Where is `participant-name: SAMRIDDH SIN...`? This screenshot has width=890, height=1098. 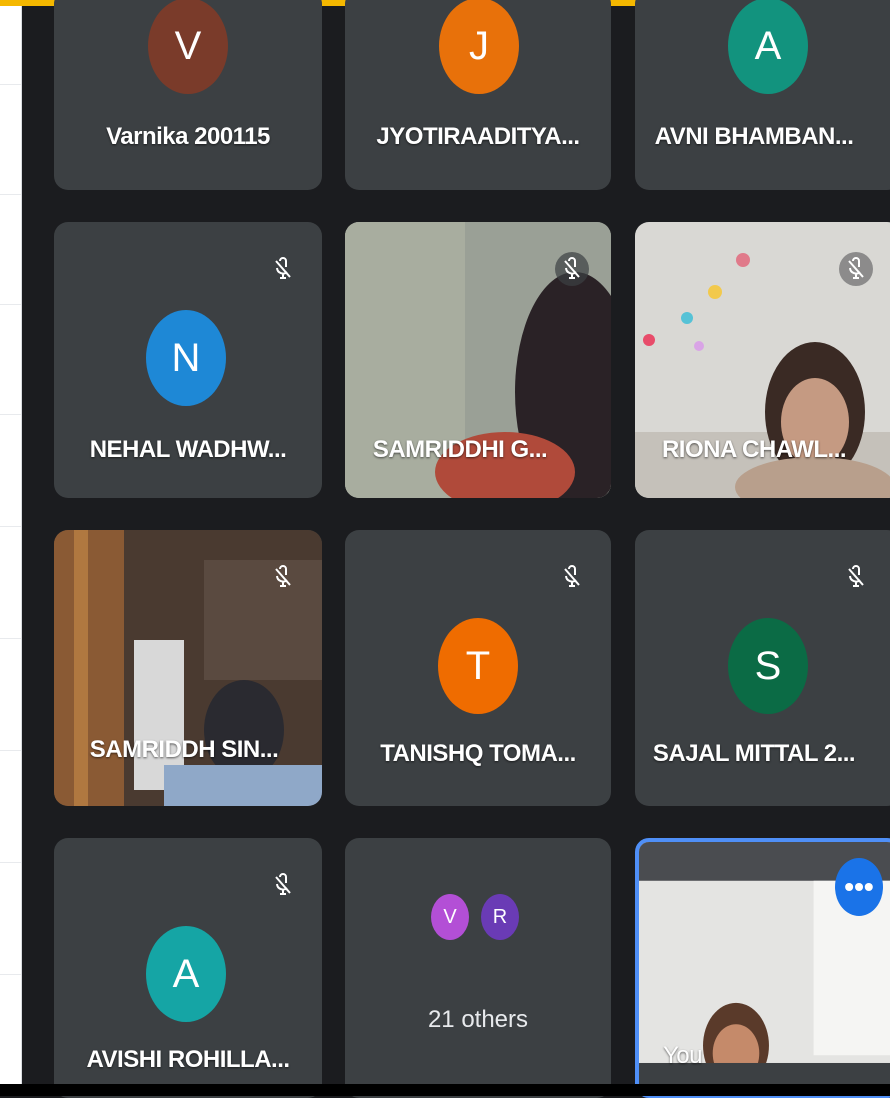 participant-name: SAMRIDDH SIN... is located at coordinates (184, 749).